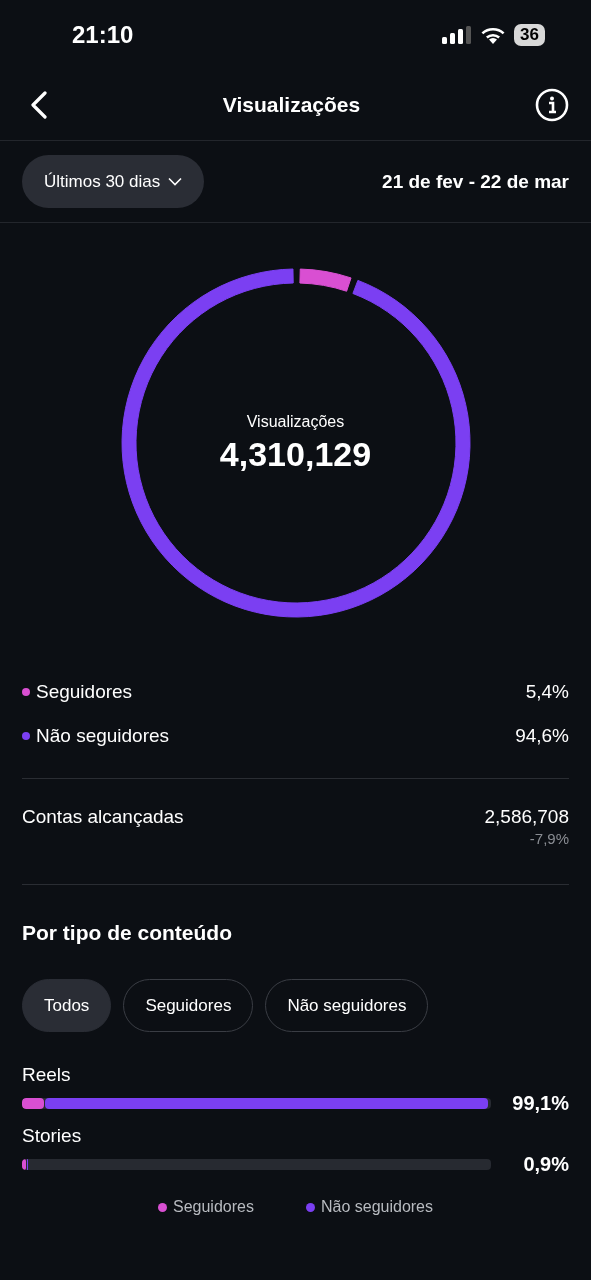 The height and width of the screenshot is (1280, 591). What do you see at coordinates (295, 454) in the screenshot?
I see `total-value: 4,310,129` at bounding box center [295, 454].